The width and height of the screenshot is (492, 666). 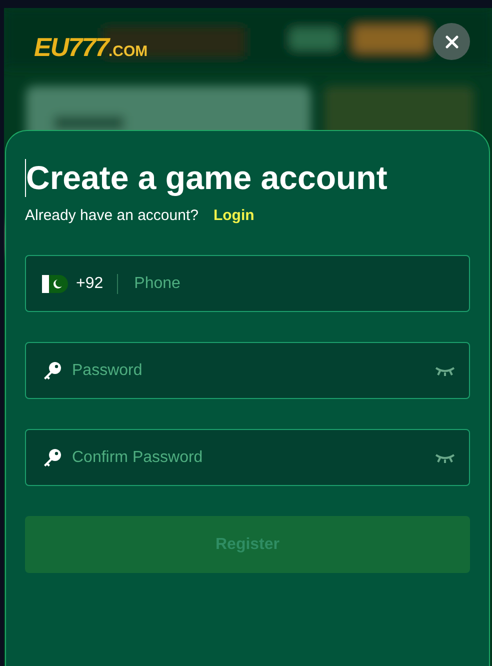 What do you see at coordinates (247, 178) in the screenshot?
I see `modal-title: Create a game account` at bounding box center [247, 178].